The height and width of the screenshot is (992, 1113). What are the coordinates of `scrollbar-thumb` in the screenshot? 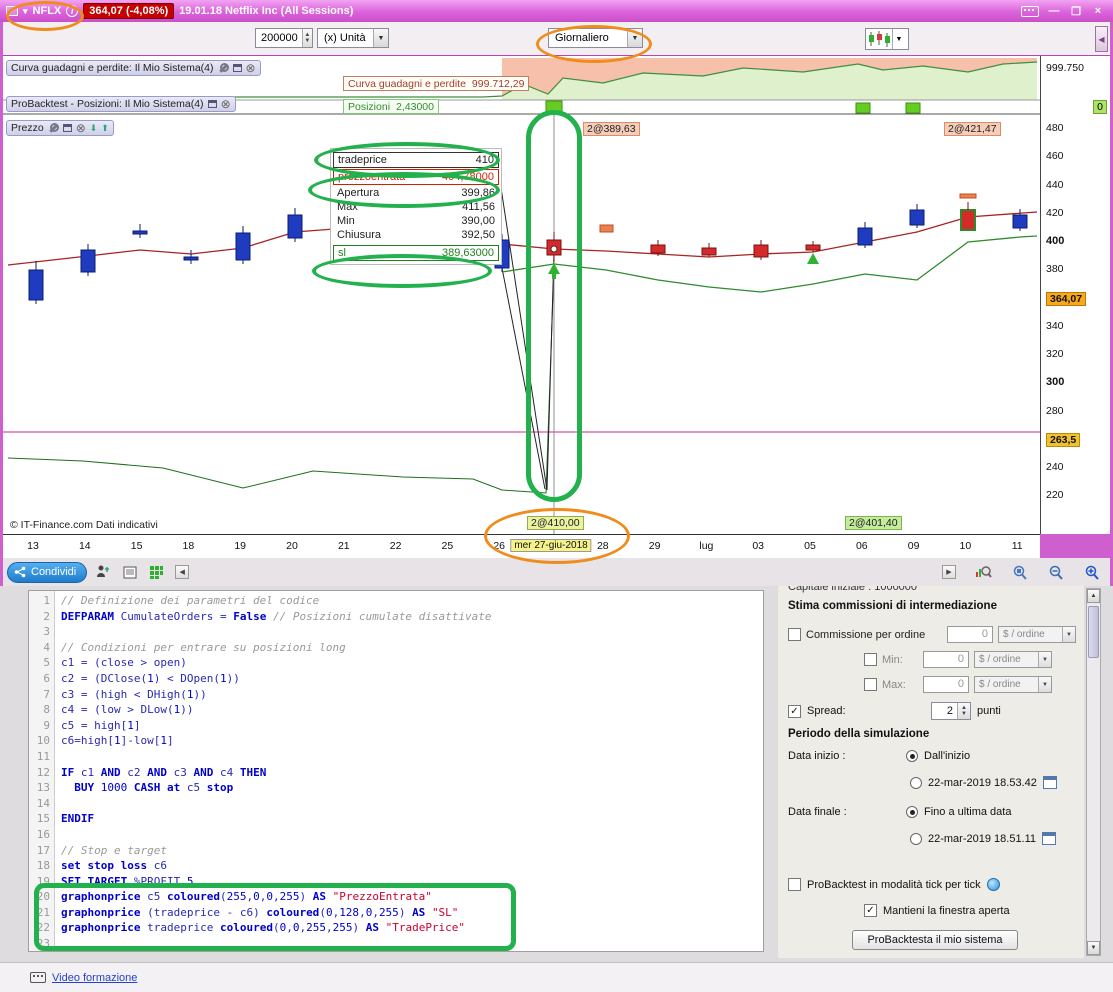 It's located at (1093, 632).